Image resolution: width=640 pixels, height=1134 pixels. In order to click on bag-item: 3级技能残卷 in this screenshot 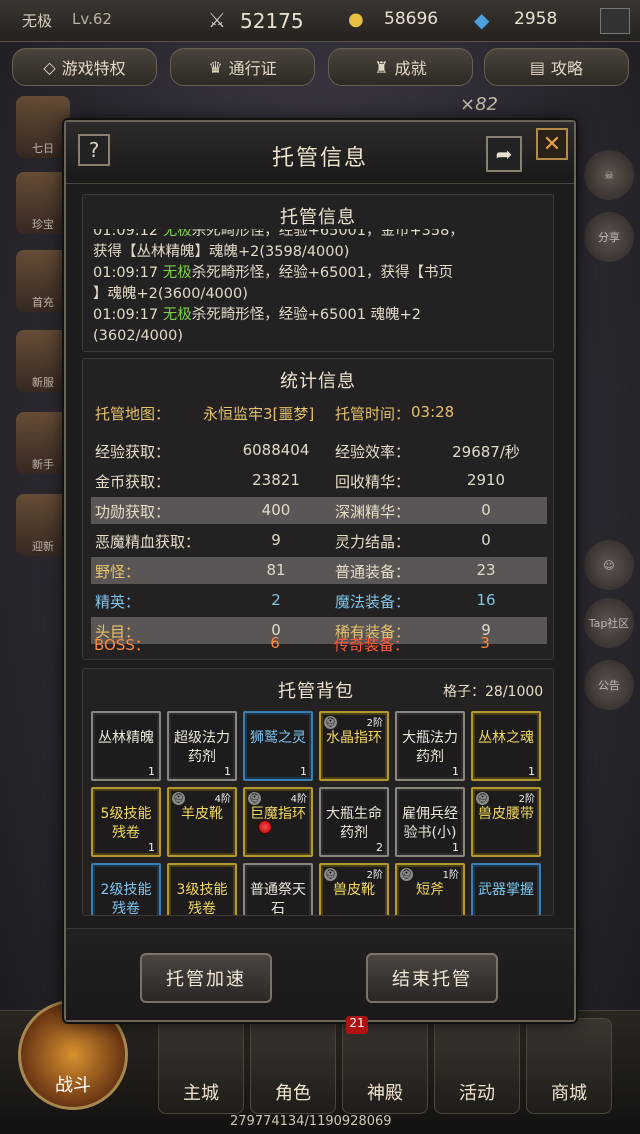, I will do `click(202, 889)`.